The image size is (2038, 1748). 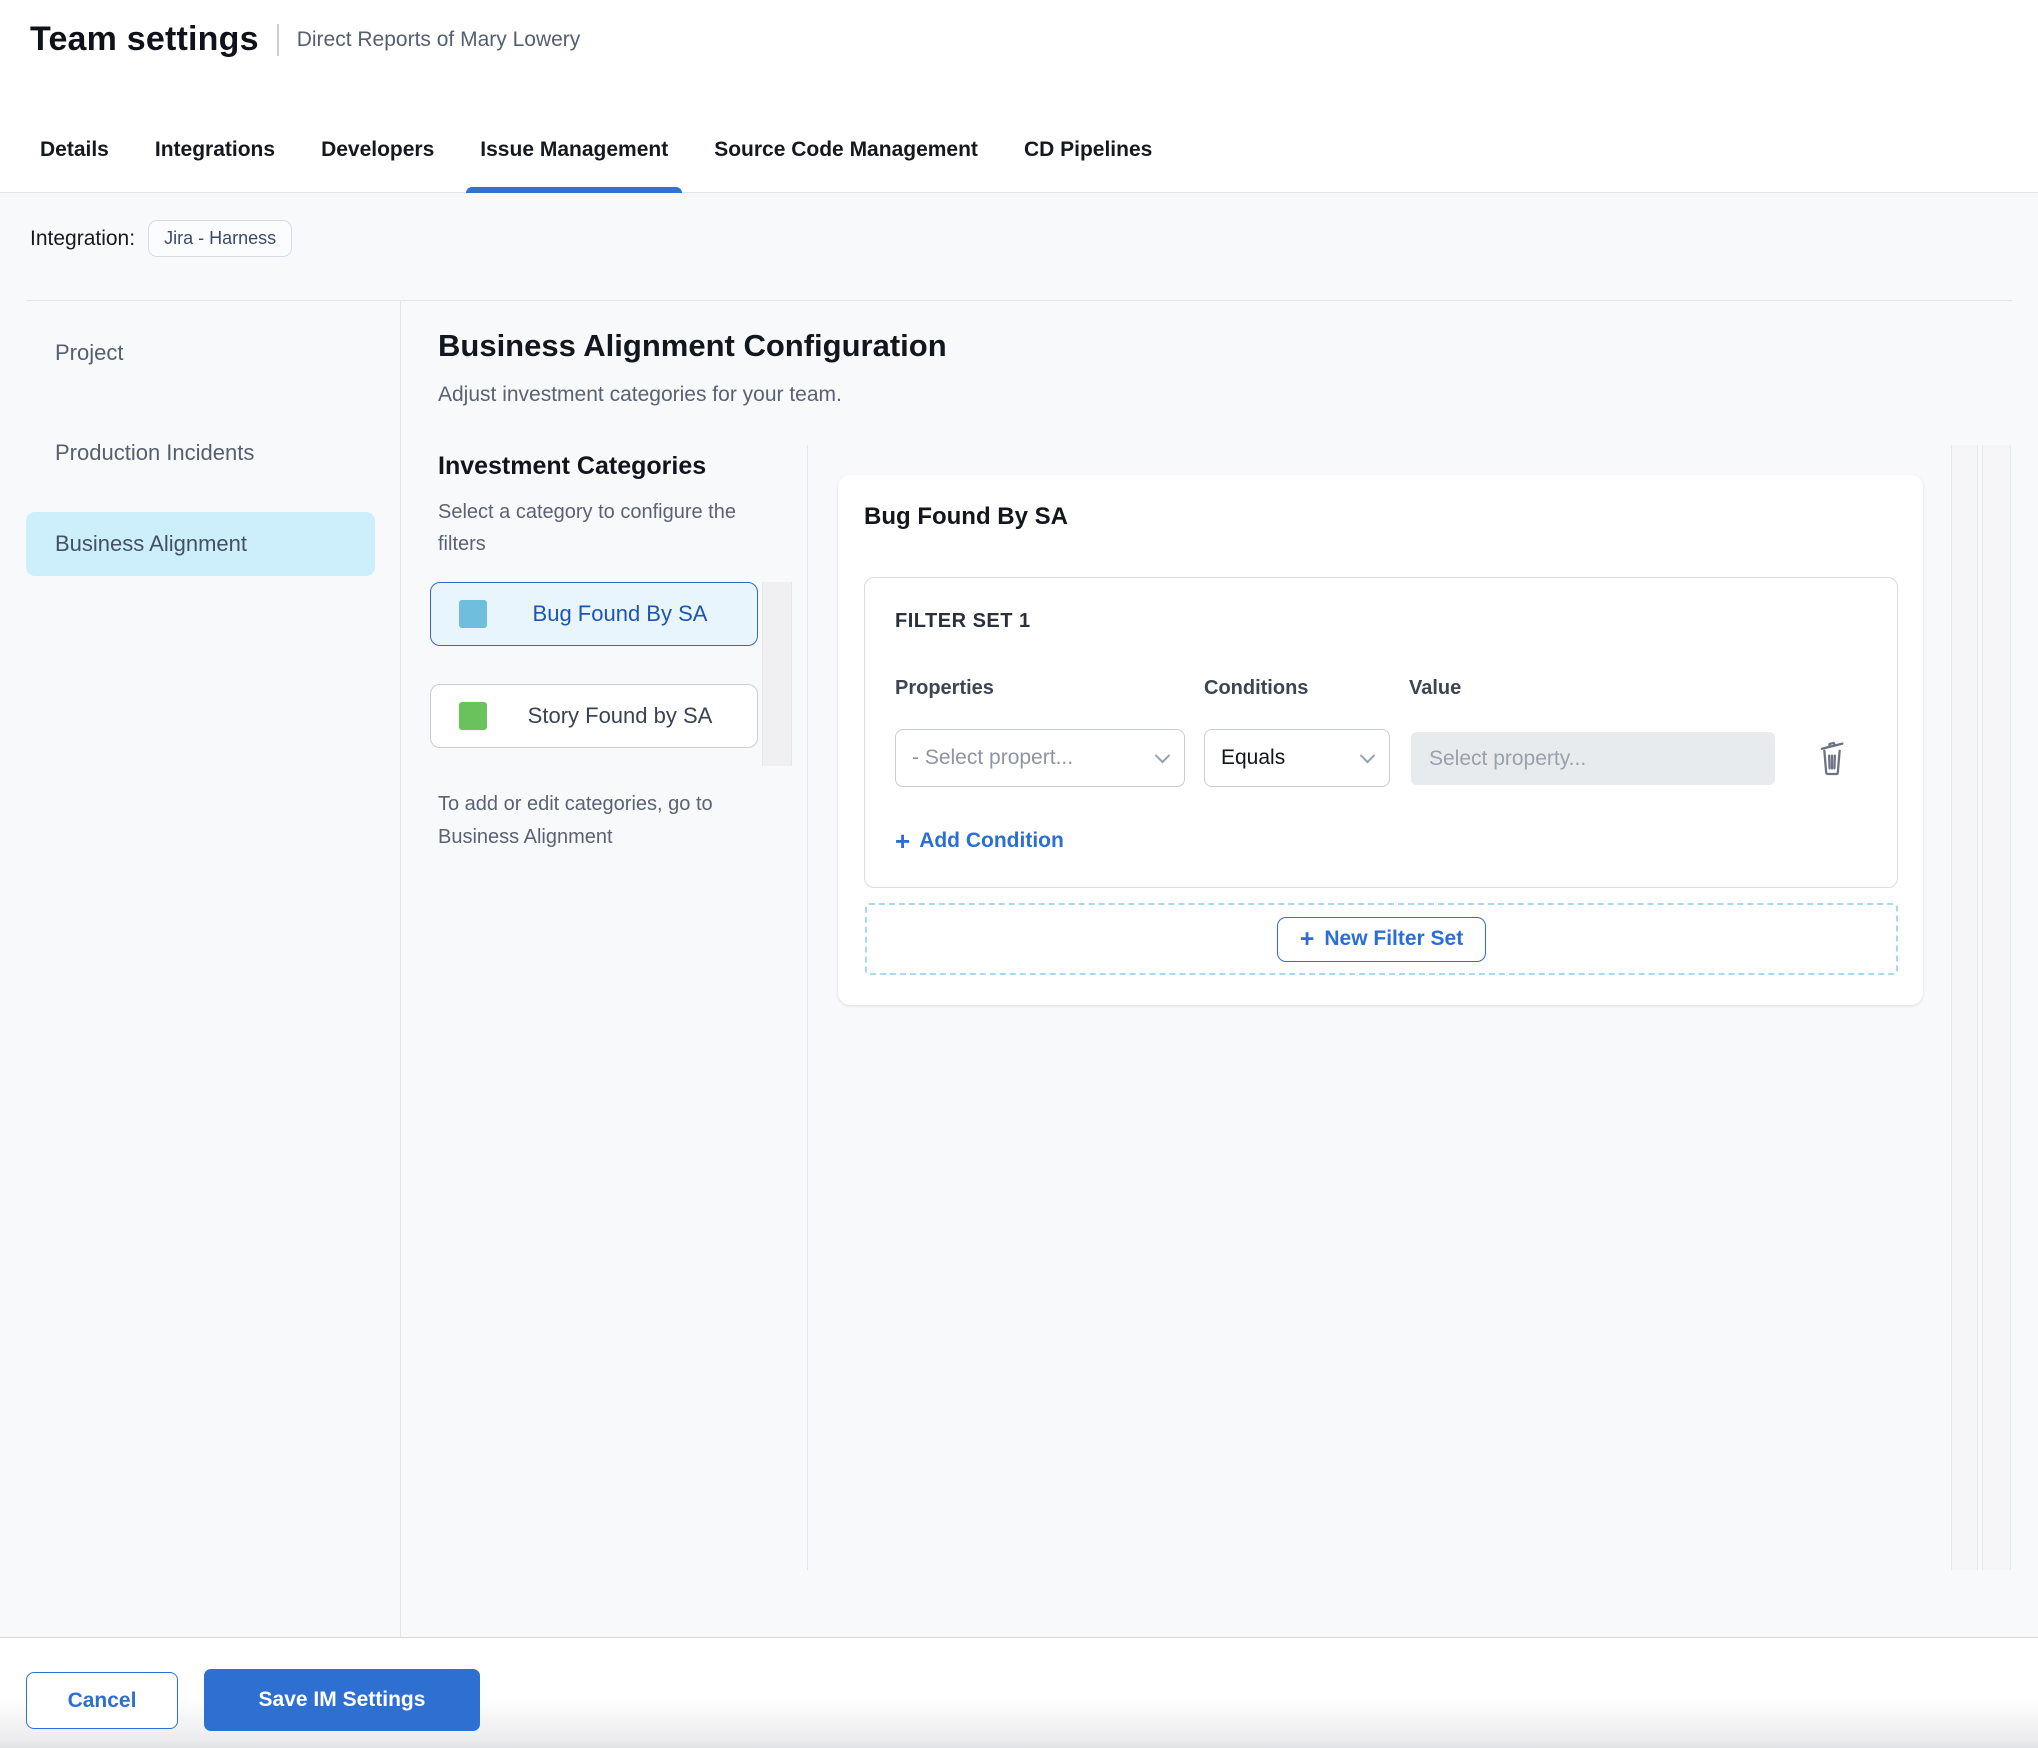 What do you see at coordinates (1088, 165) in the screenshot?
I see `tab-cd-pipelines: CD Pipelines` at bounding box center [1088, 165].